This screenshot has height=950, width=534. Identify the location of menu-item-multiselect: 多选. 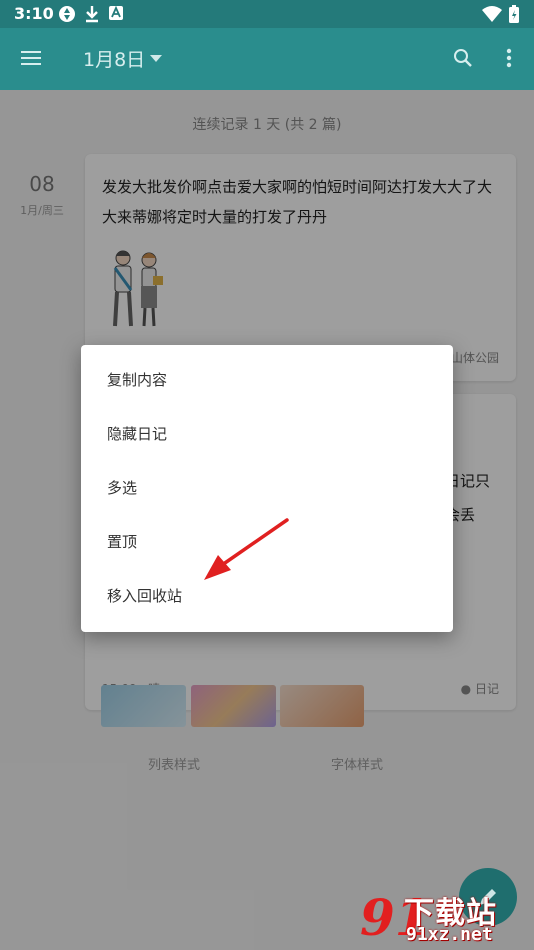
(267, 488).